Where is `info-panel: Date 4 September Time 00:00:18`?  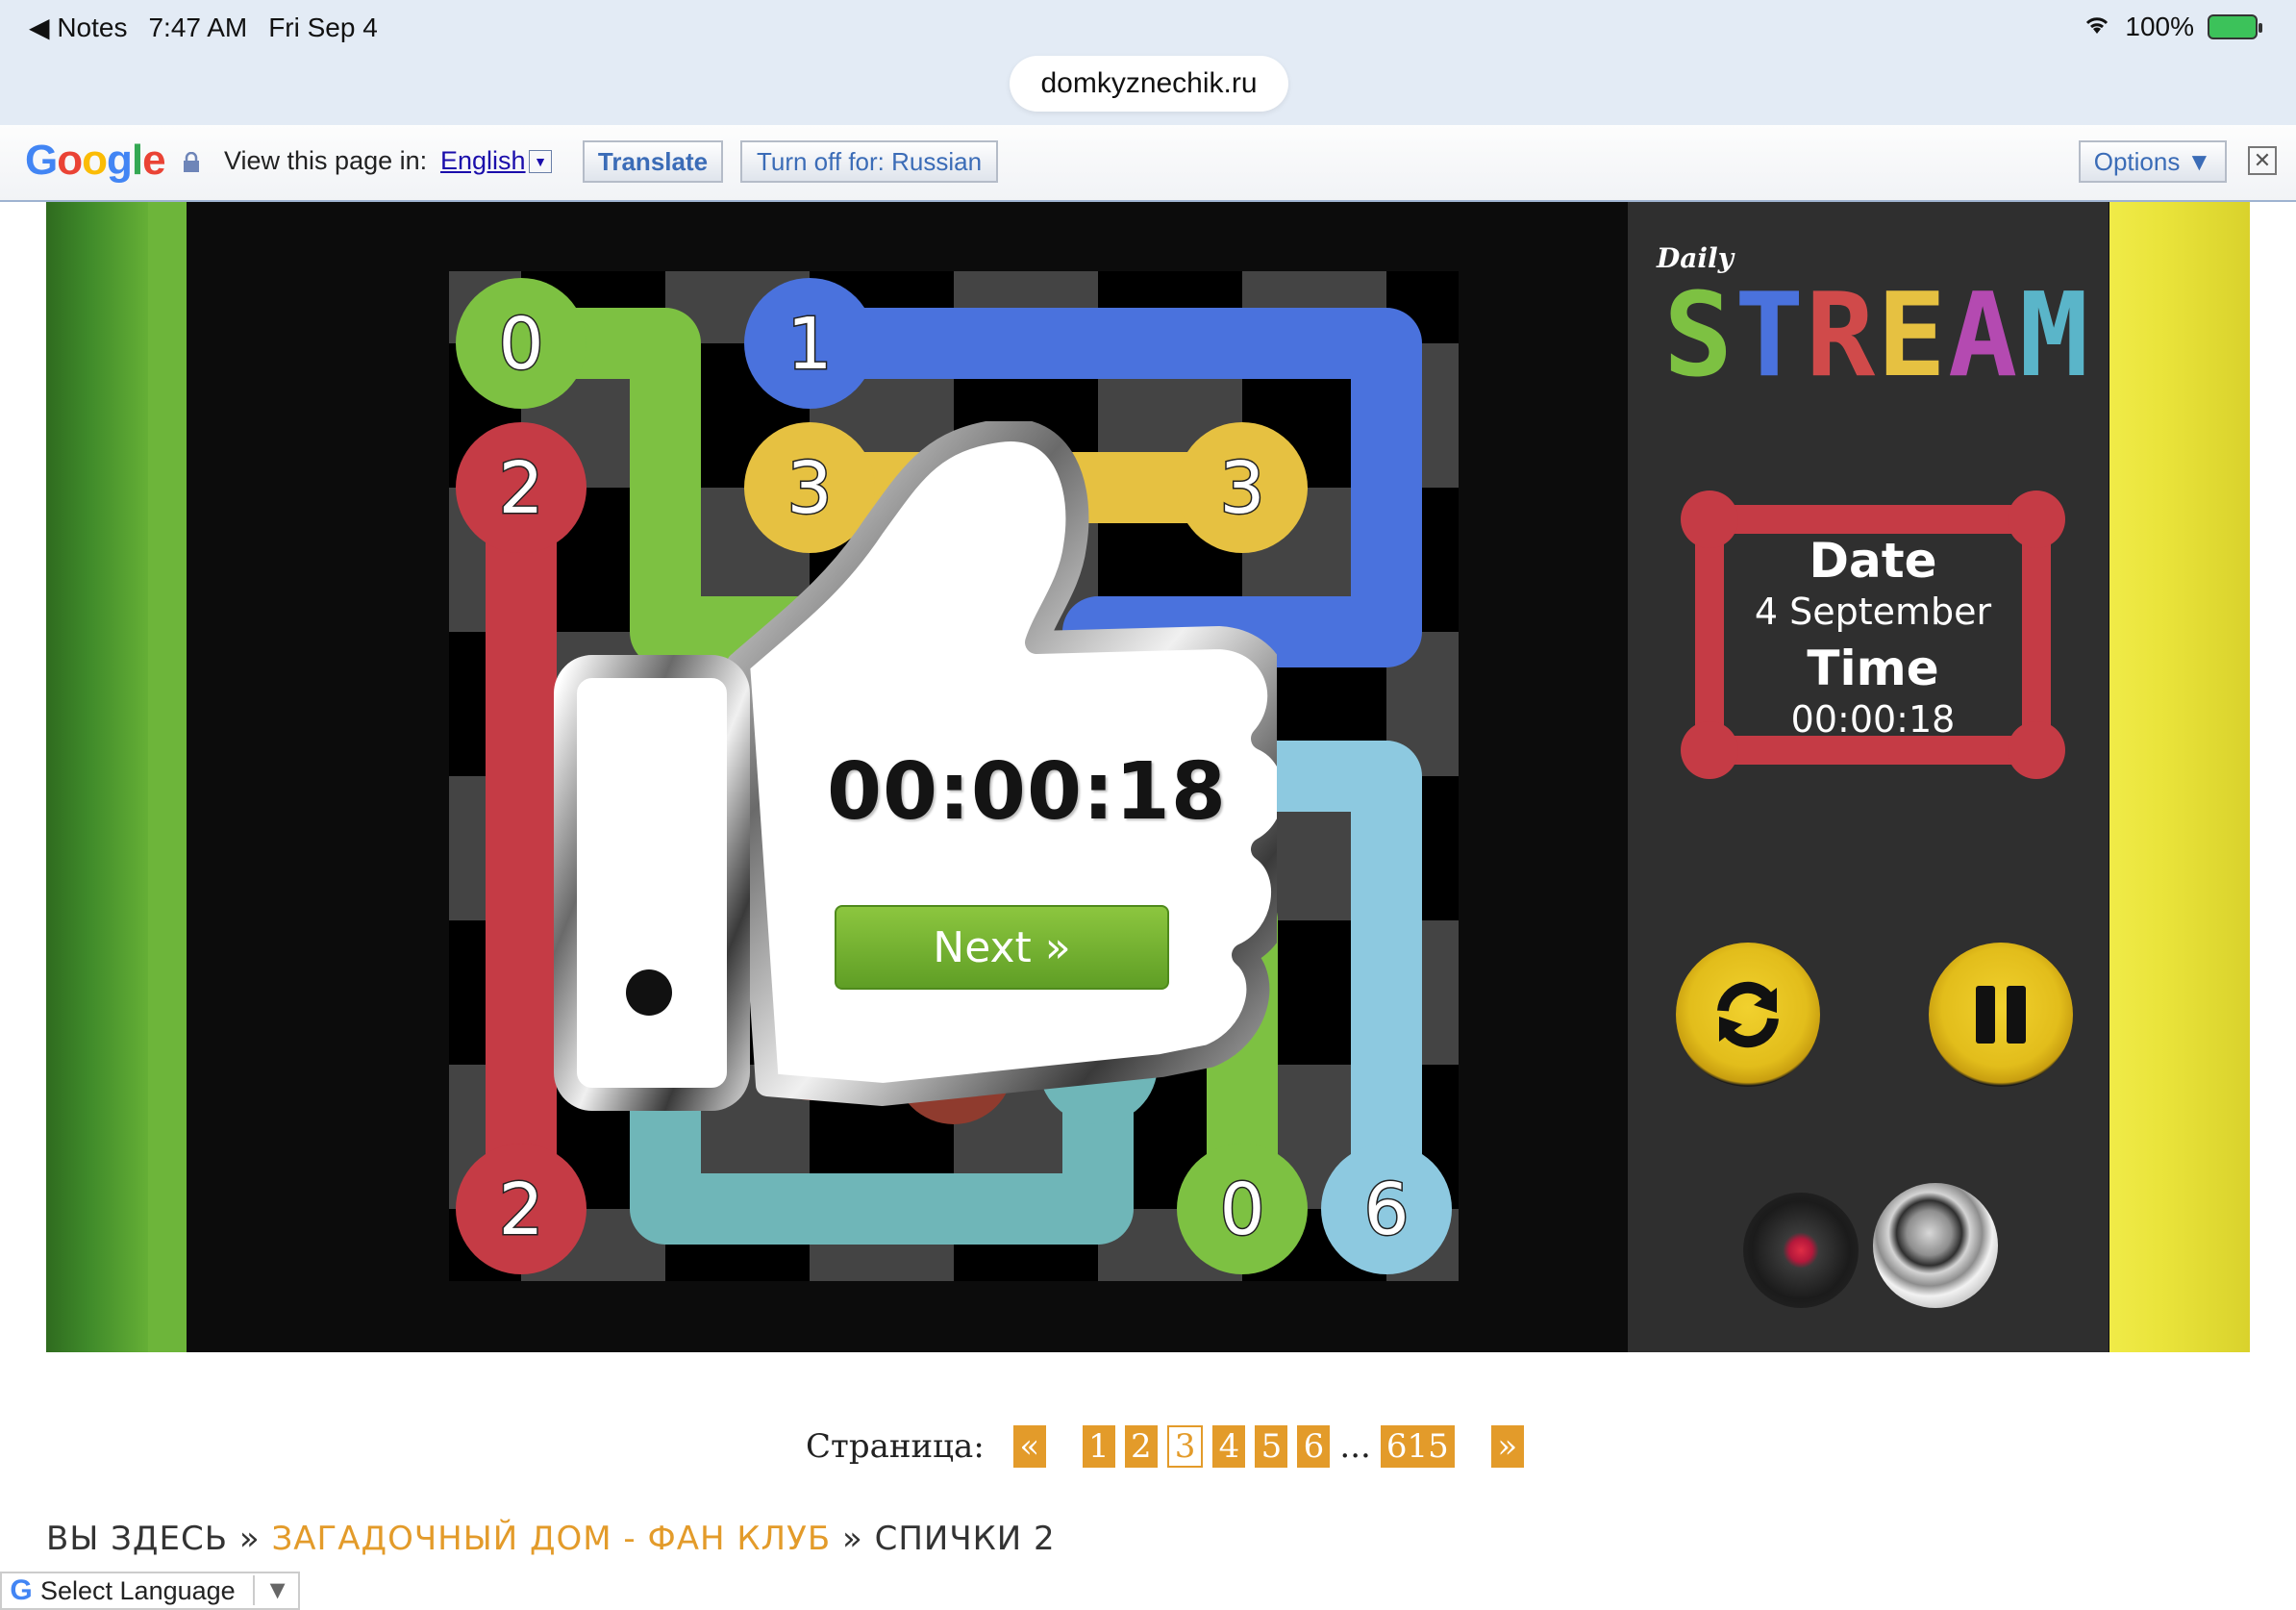 info-panel: Date 4 September Time 00:00:18 is located at coordinates (1873, 638).